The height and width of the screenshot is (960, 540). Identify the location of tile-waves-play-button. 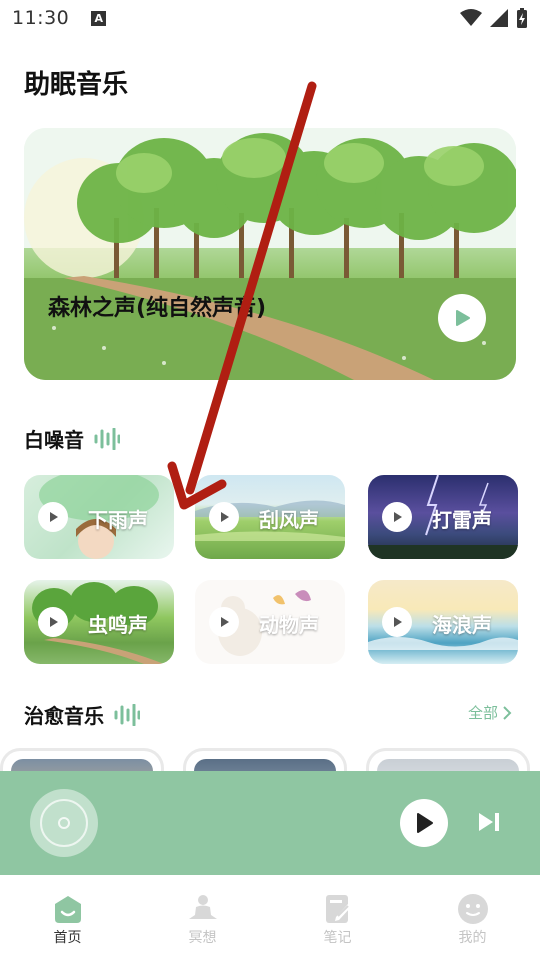
(397, 622).